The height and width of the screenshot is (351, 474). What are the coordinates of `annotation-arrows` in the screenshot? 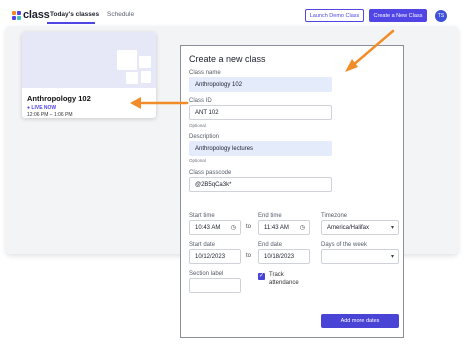 It's located at (262, 69).